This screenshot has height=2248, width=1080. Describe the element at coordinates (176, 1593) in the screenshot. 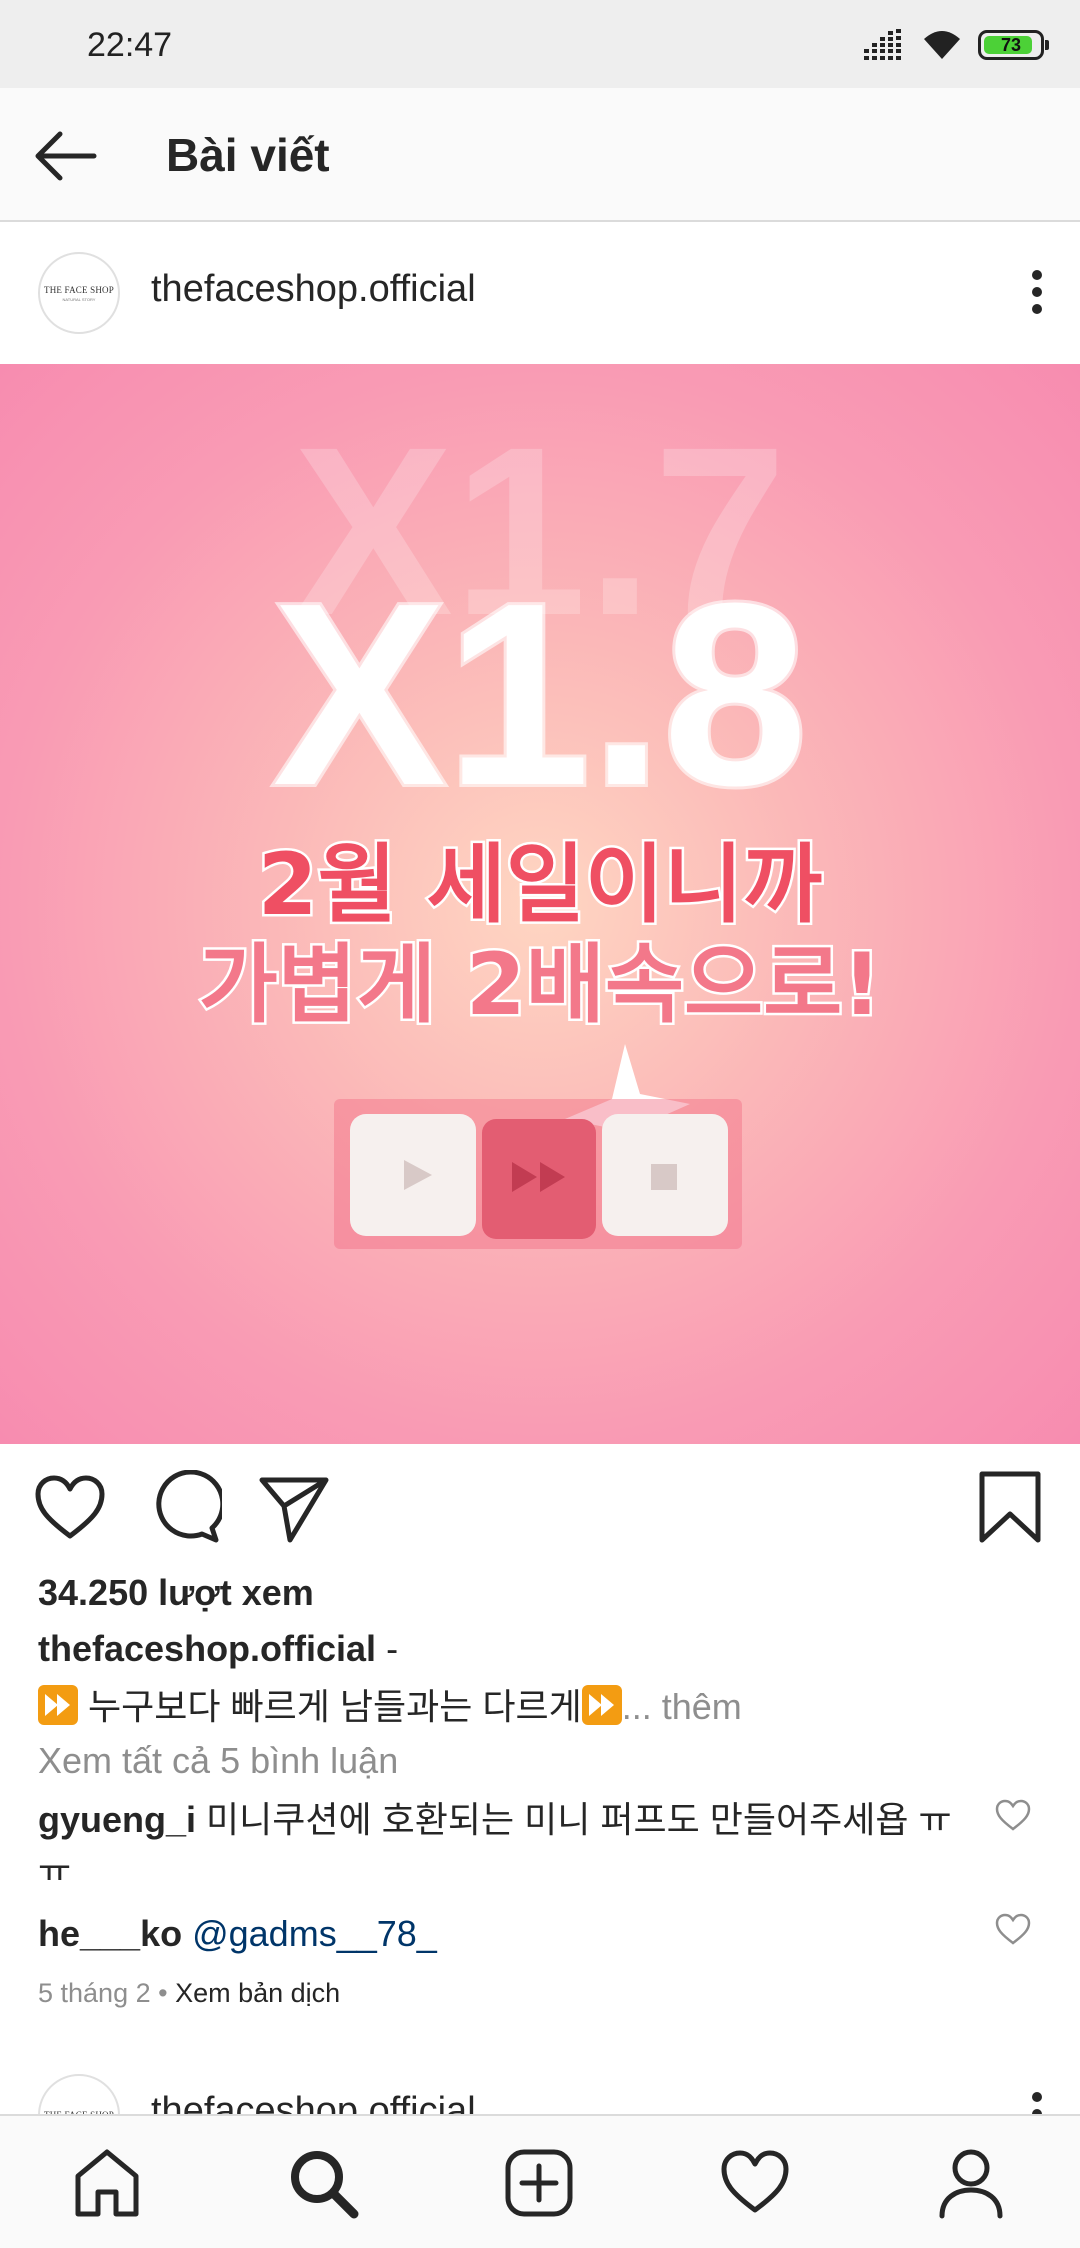

I see `view-count: 34.250 lượt xem` at that location.